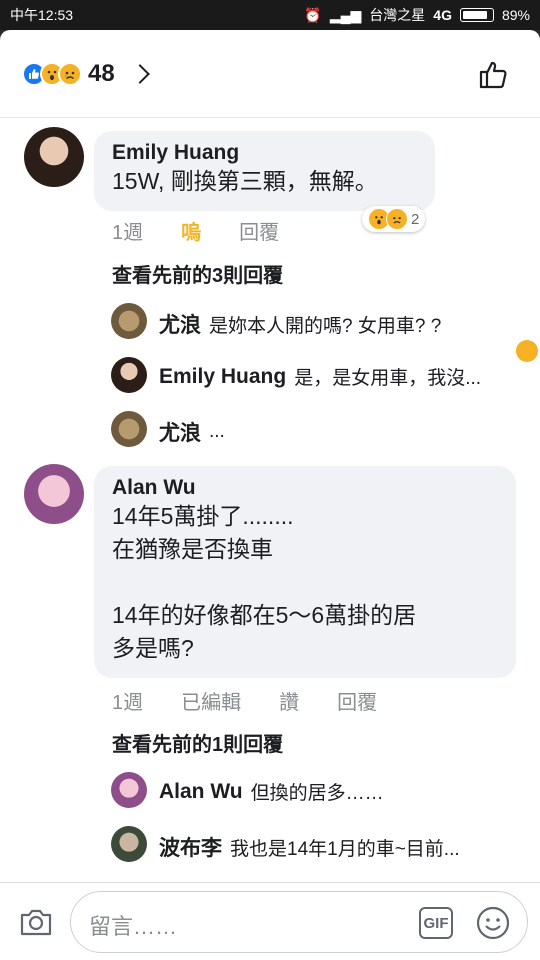  What do you see at coordinates (305, 488) in the screenshot?
I see `comment-author: Alan Wu` at bounding box center [305, 488].